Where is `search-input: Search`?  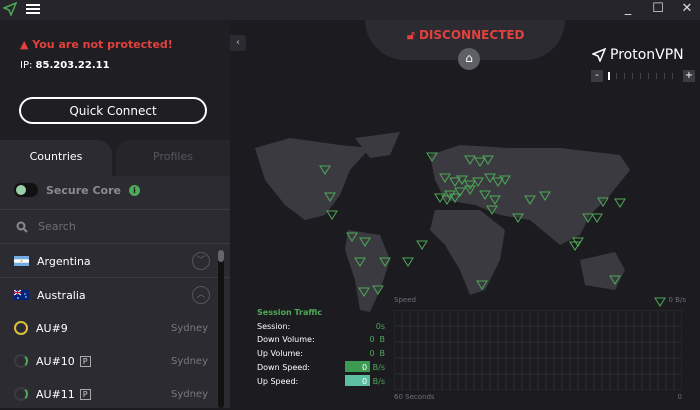 search-input: Search is located at coordinates (46, 226).